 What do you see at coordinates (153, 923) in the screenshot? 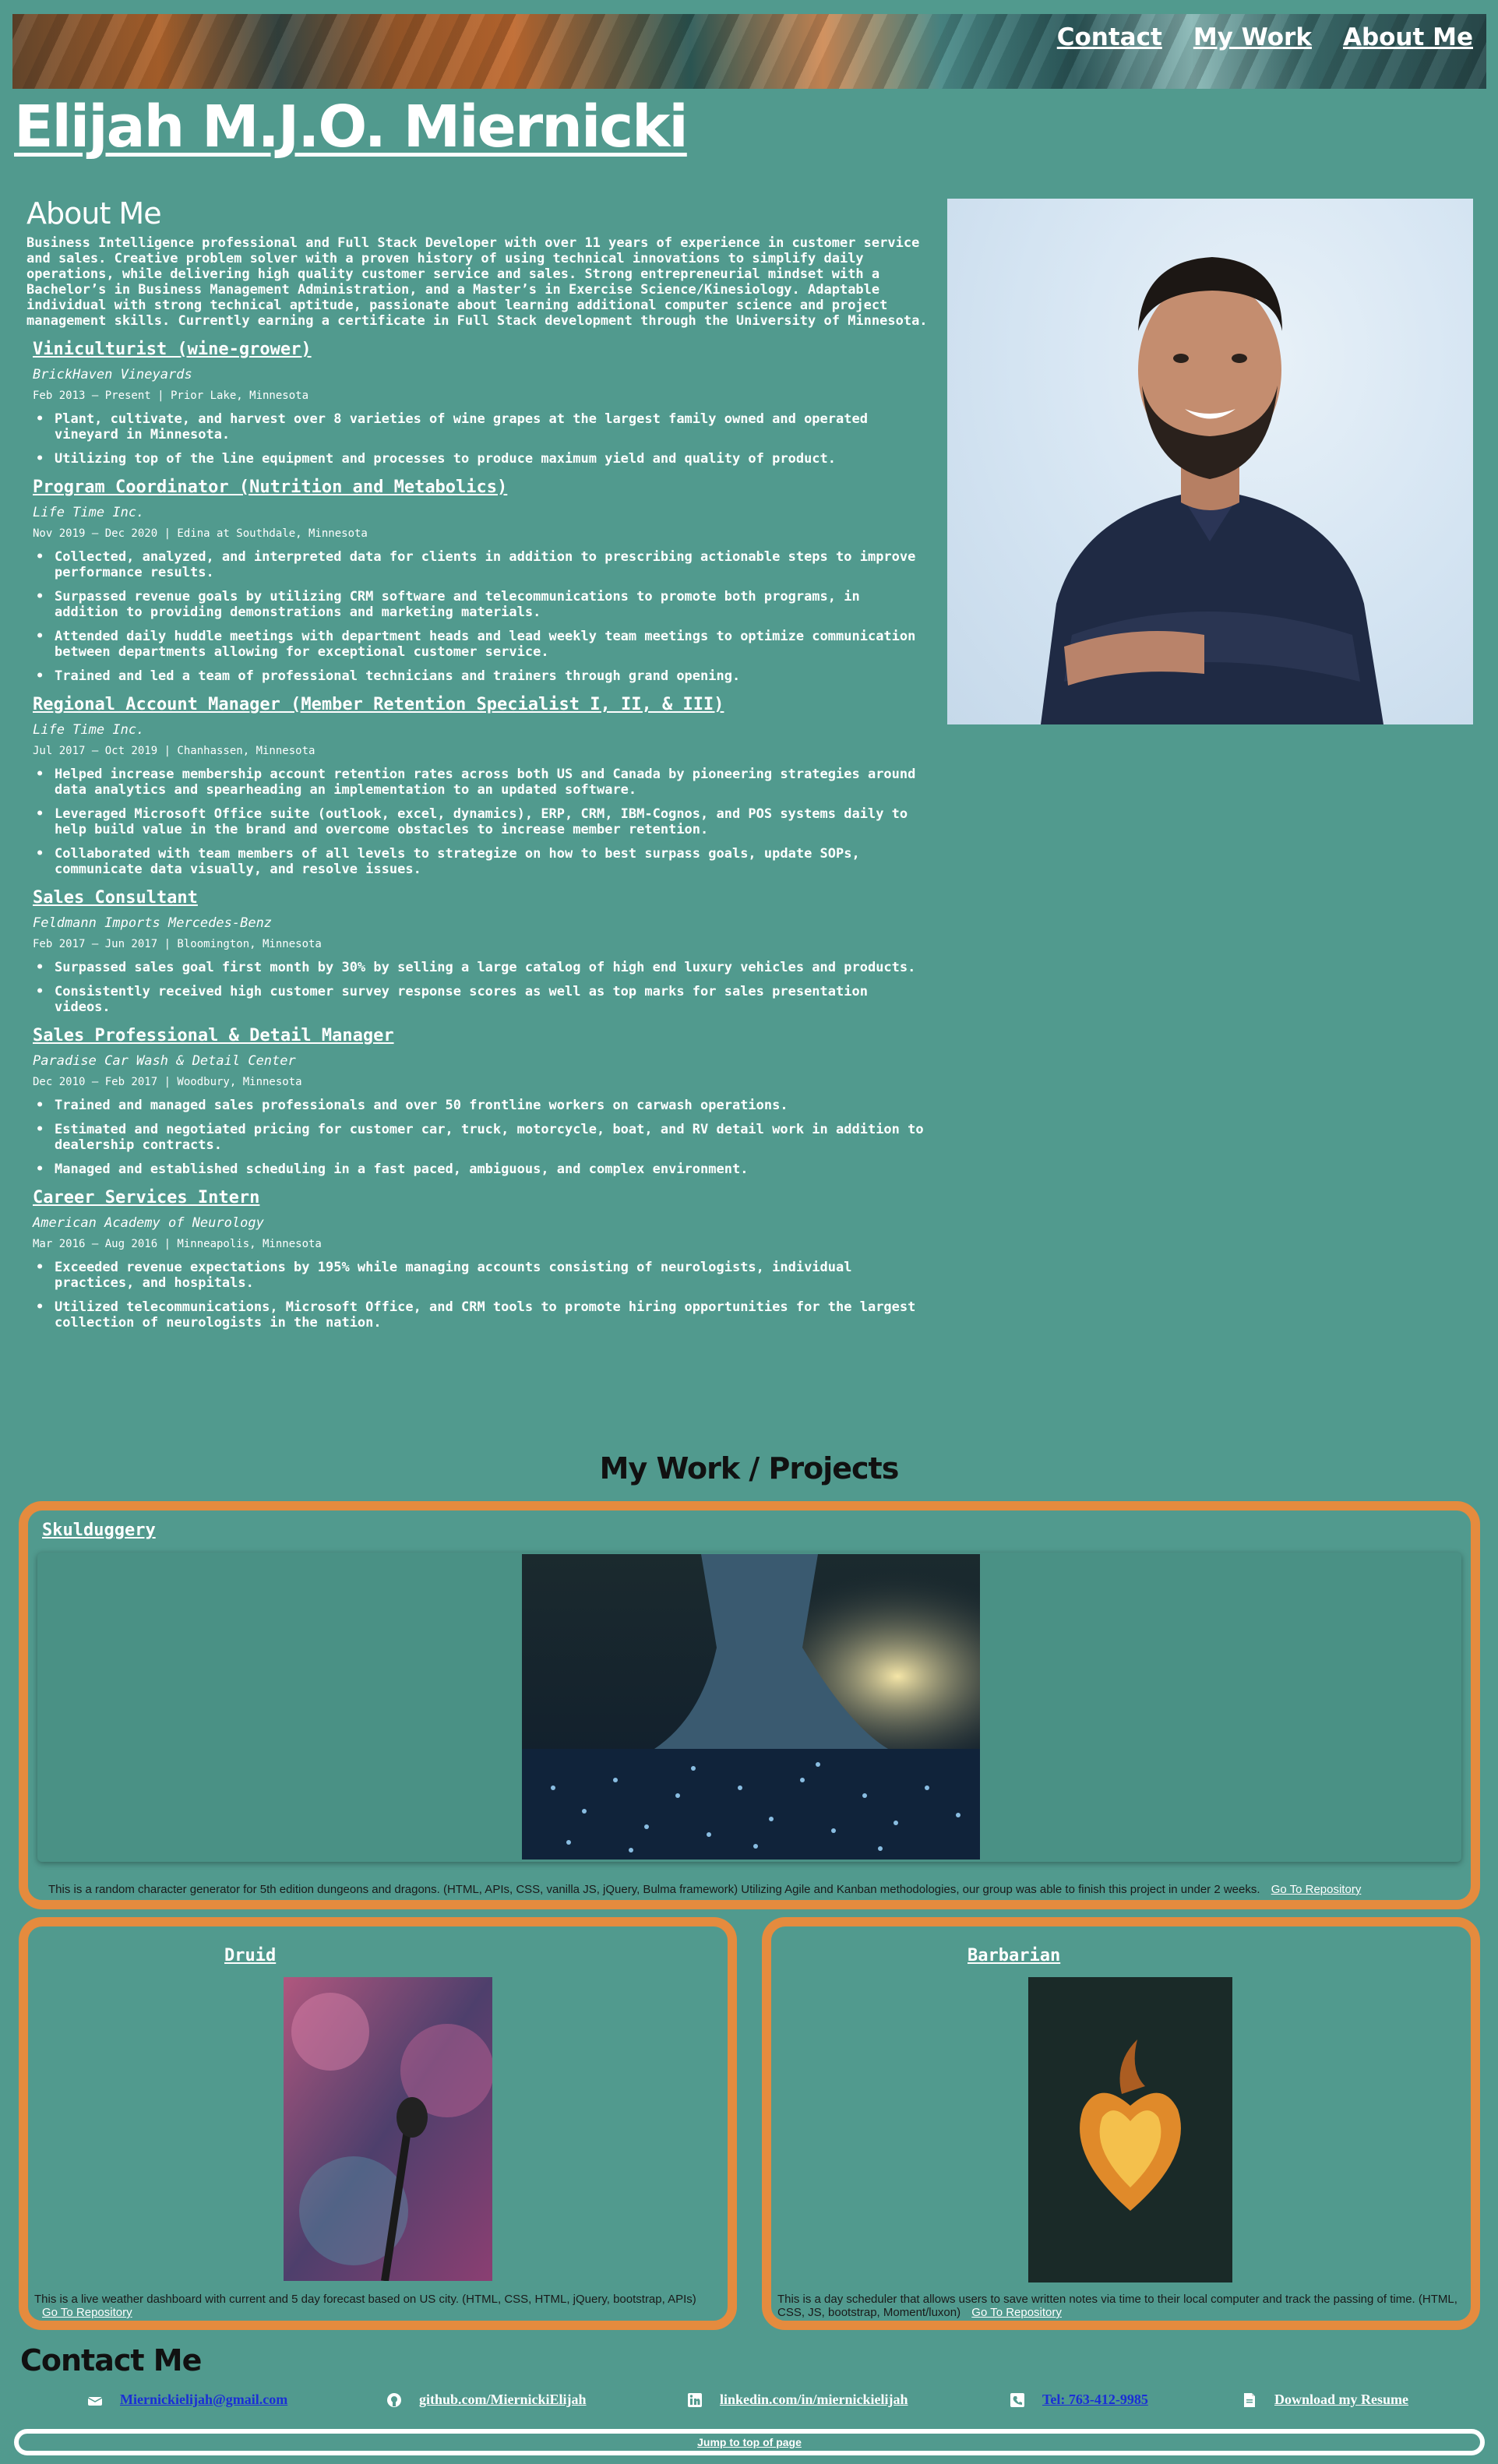
I see `job-company: Feldmann Imports Mercedes-Benz` at bounding box center [153, 923].